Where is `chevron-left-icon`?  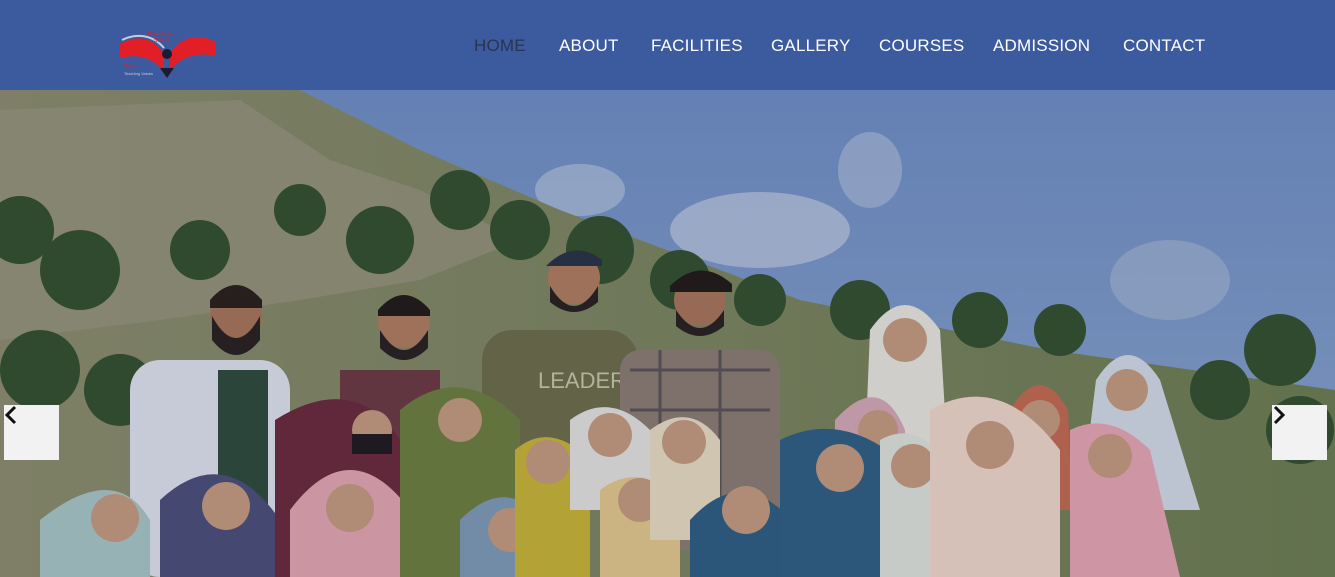 chevron-left-icon is located at coordinates (10, 415).